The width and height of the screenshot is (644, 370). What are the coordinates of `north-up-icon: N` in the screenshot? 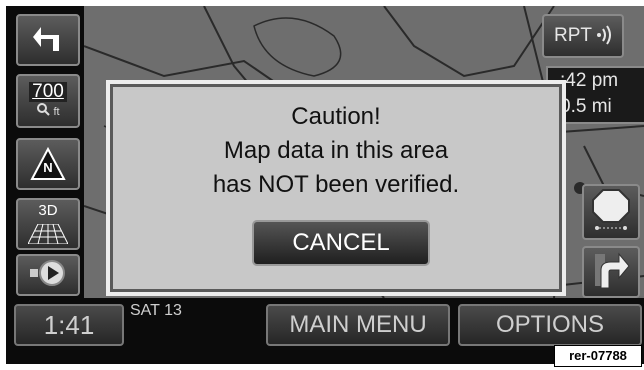 It's located at (48, 164).